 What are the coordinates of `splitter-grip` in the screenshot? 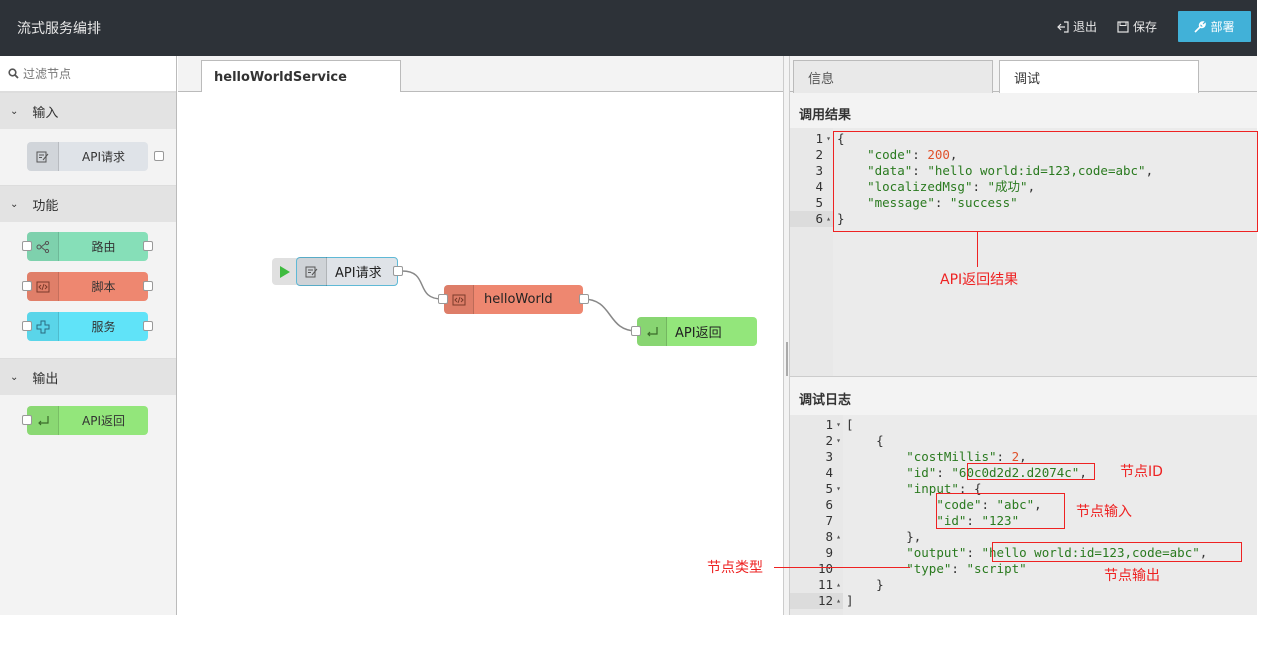 It's located at (787, 359).